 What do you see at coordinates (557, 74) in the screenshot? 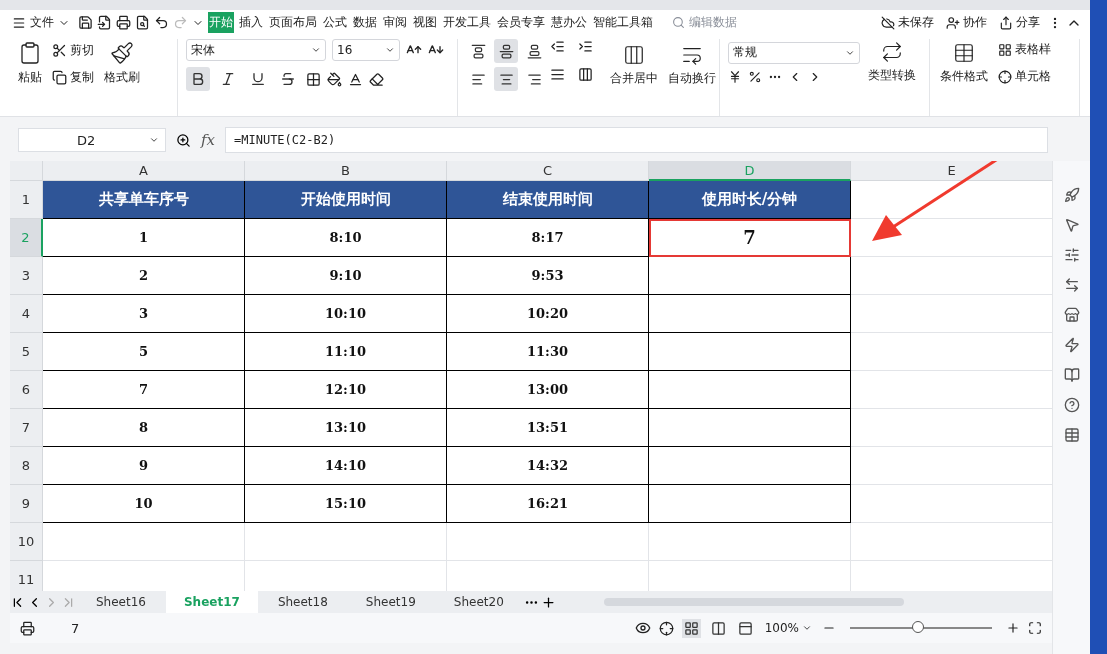
I see `justify-icon` at bounding box center [557, 74].